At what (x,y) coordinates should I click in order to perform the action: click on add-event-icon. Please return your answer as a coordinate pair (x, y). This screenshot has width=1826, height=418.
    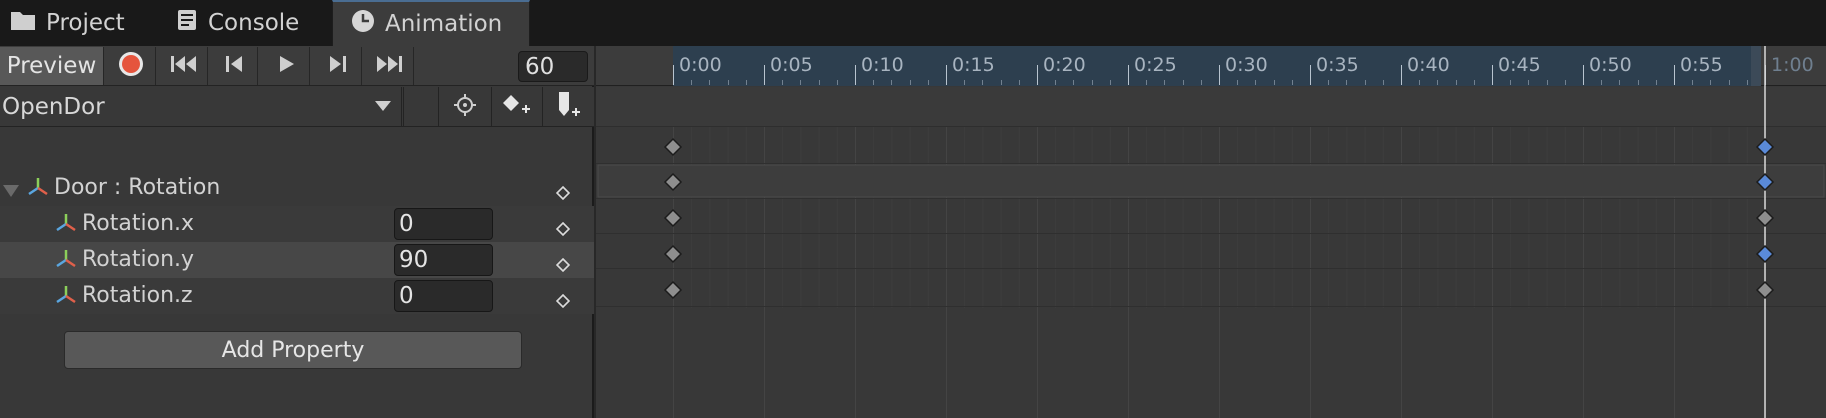
    Looking at the image, I should click on (569, 107).